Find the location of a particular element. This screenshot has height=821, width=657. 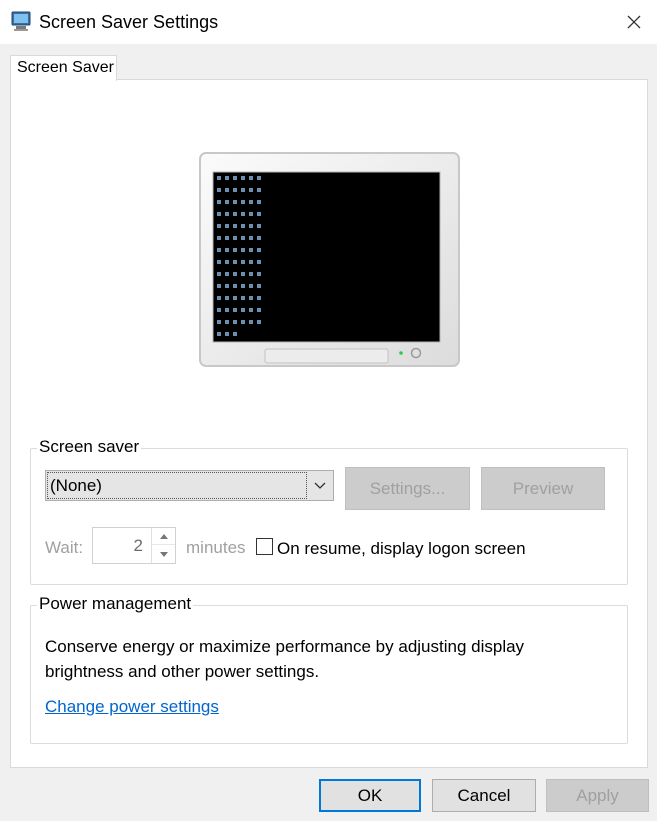

power-management-group-label: Power management is located at coordinates (115, 604).